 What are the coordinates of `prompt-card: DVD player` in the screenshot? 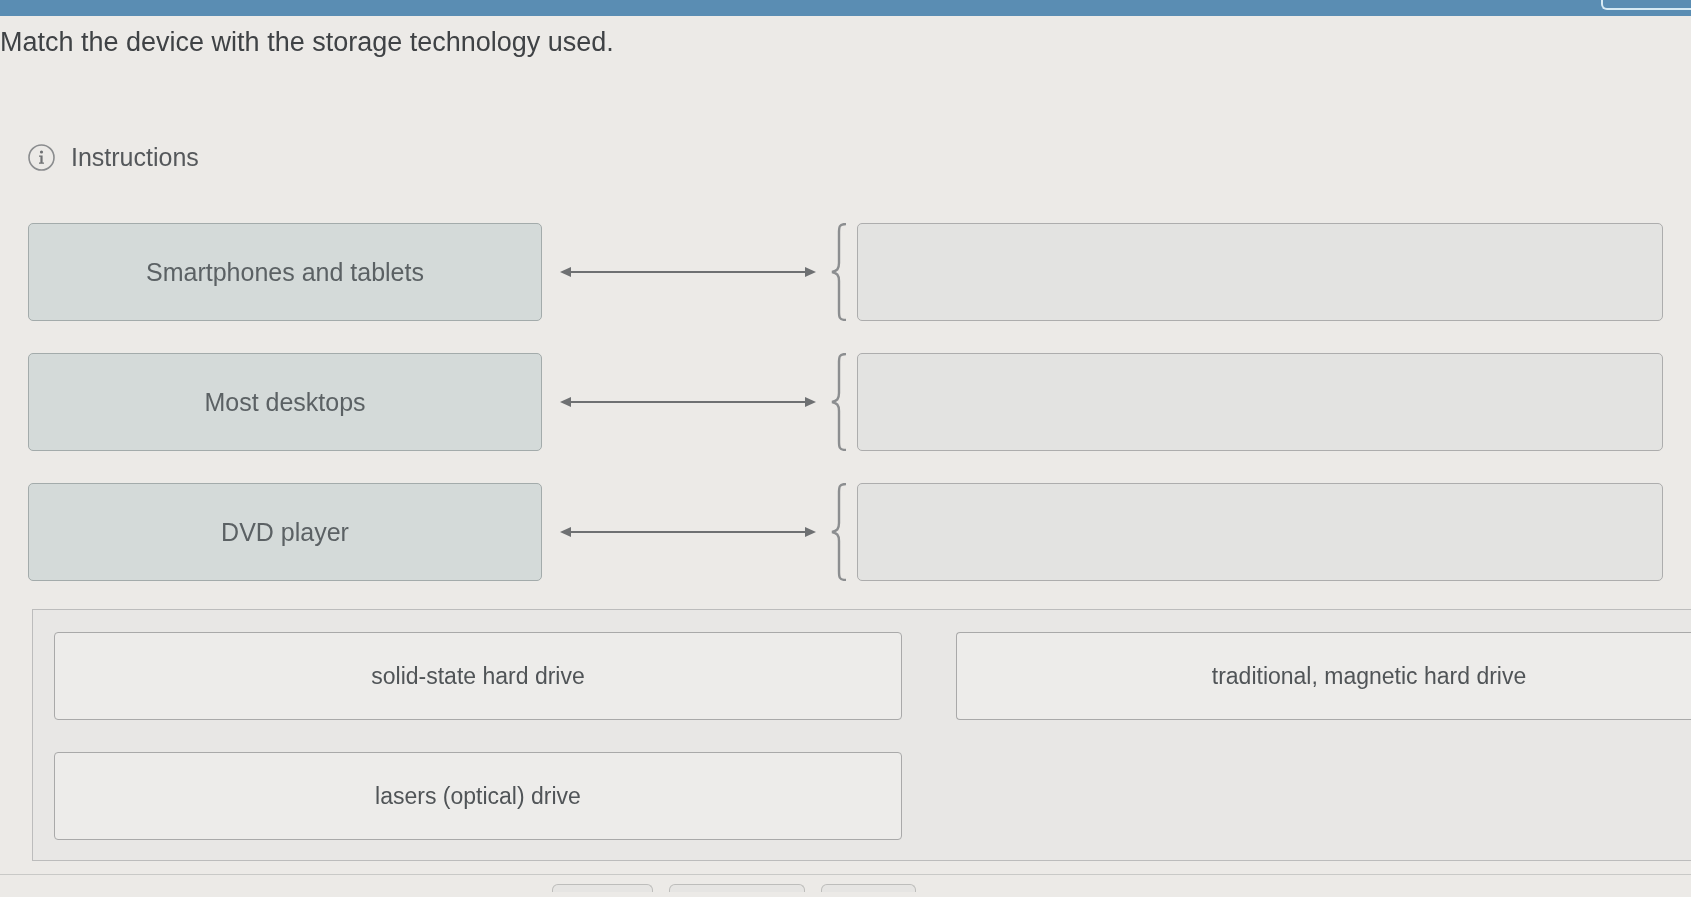 It's located at (285, 532).